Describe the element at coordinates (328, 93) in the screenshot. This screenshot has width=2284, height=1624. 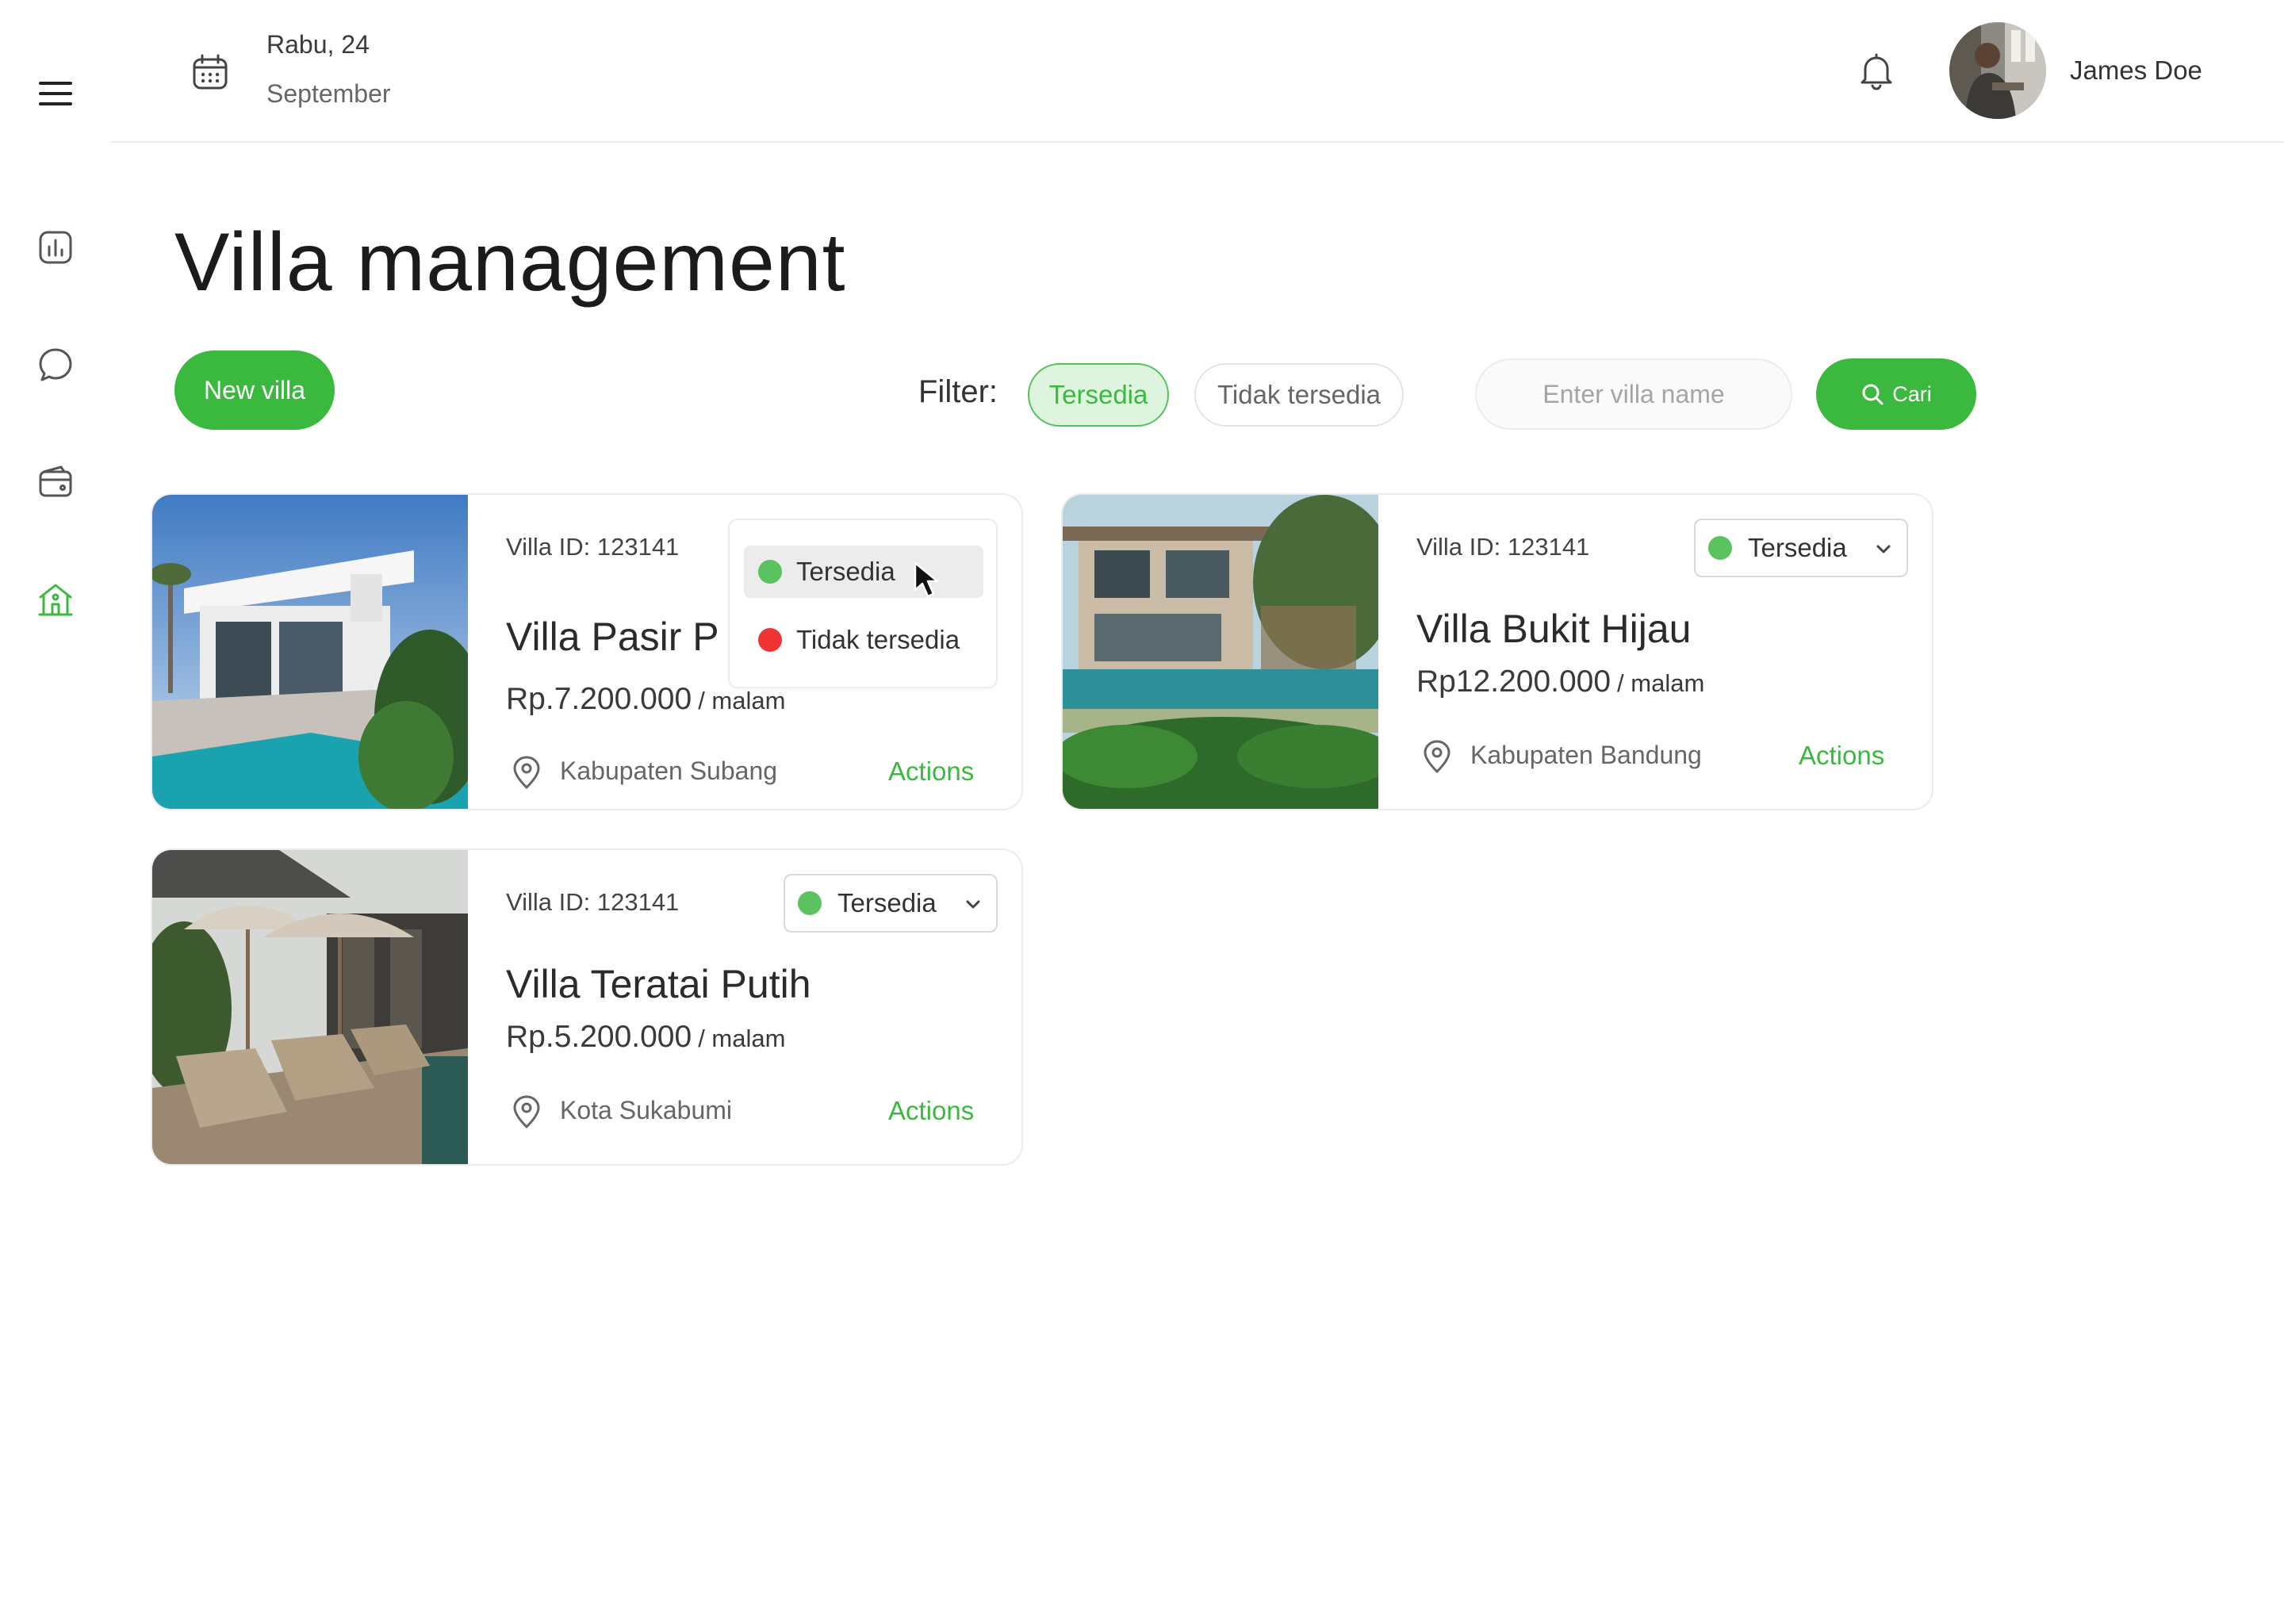
I see `date-month: September` at that location.